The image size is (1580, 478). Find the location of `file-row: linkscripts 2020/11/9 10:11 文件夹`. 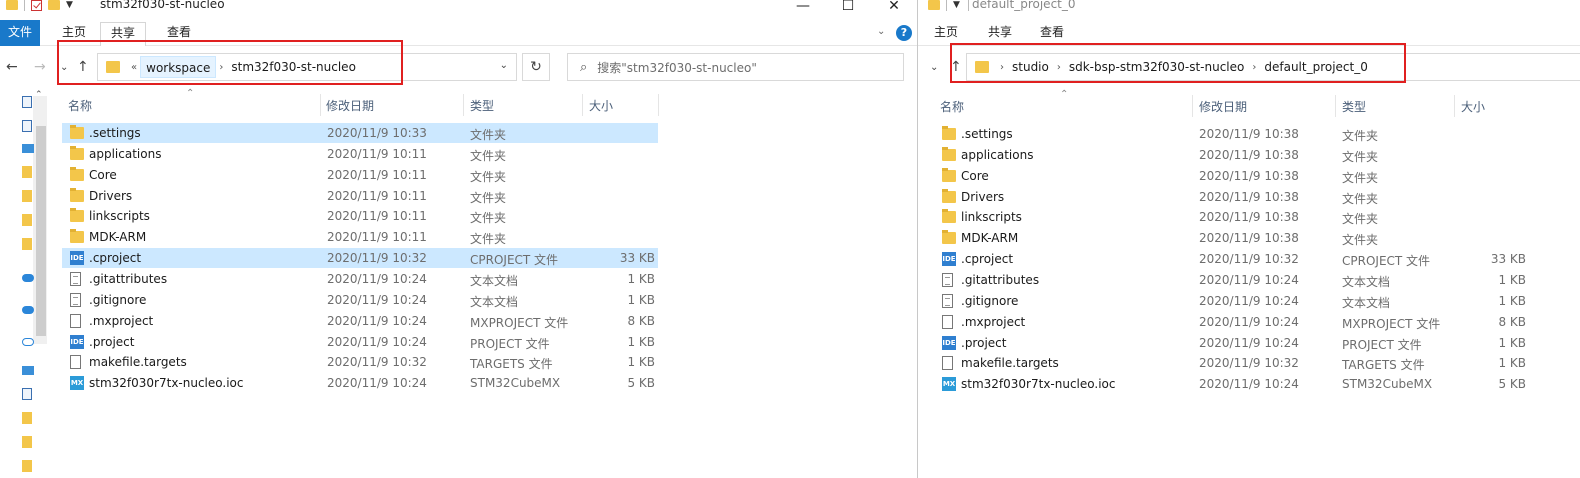

file-row: linkscripts 2020/11/9 10:11 文件夹 is located at coordinates (360, 216).